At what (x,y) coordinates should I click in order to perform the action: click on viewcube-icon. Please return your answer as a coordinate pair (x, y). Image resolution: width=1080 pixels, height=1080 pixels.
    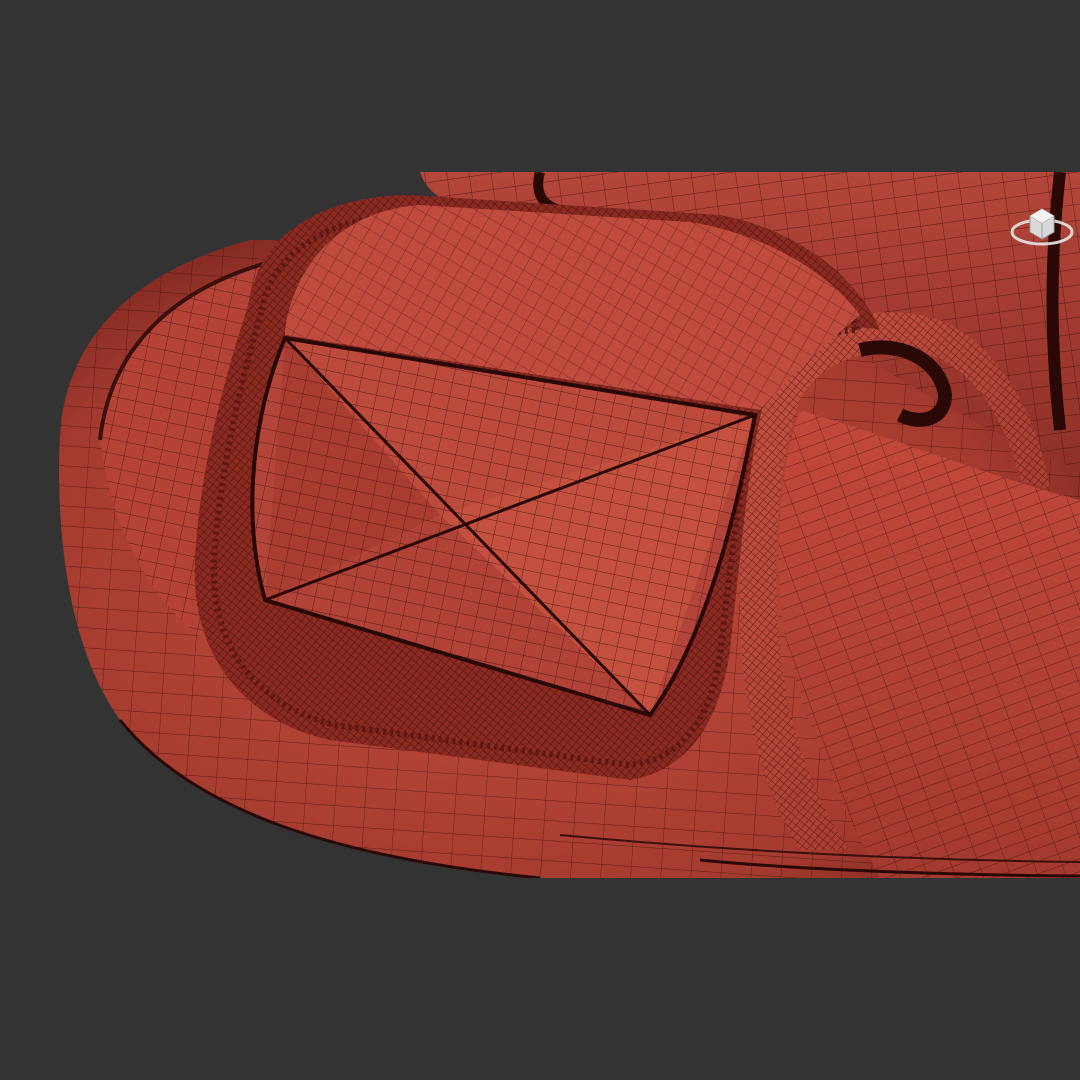
    Looking at the image, I should click on (1042, 226).